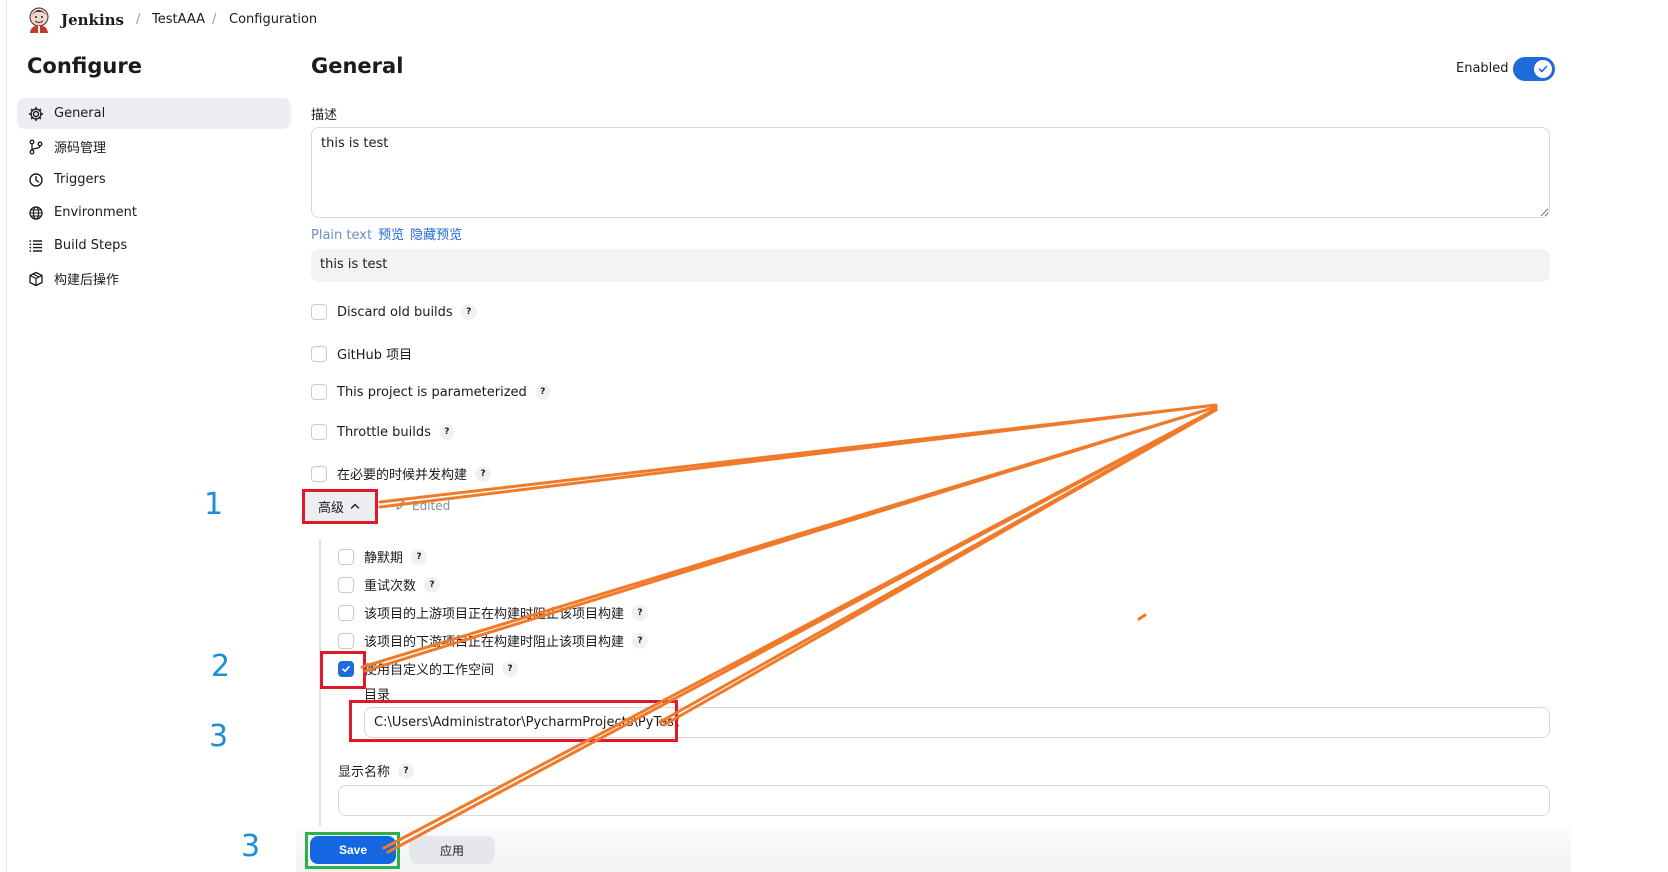  What do you see at coordinates (273, 19) in the screenshot?
I see `breadcrumb-item-configuration: Configuration` at bounding box center [273, 19].